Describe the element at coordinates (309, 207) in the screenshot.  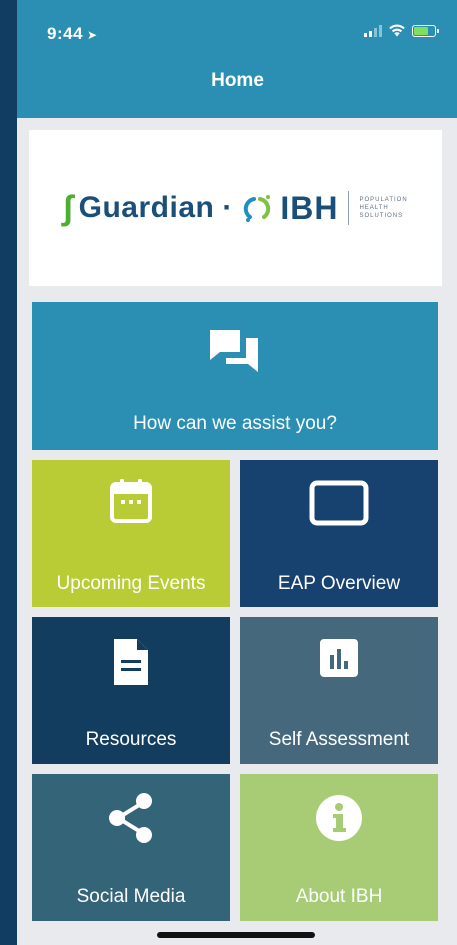
I see `ibh-wordmark: IBH` at that location.